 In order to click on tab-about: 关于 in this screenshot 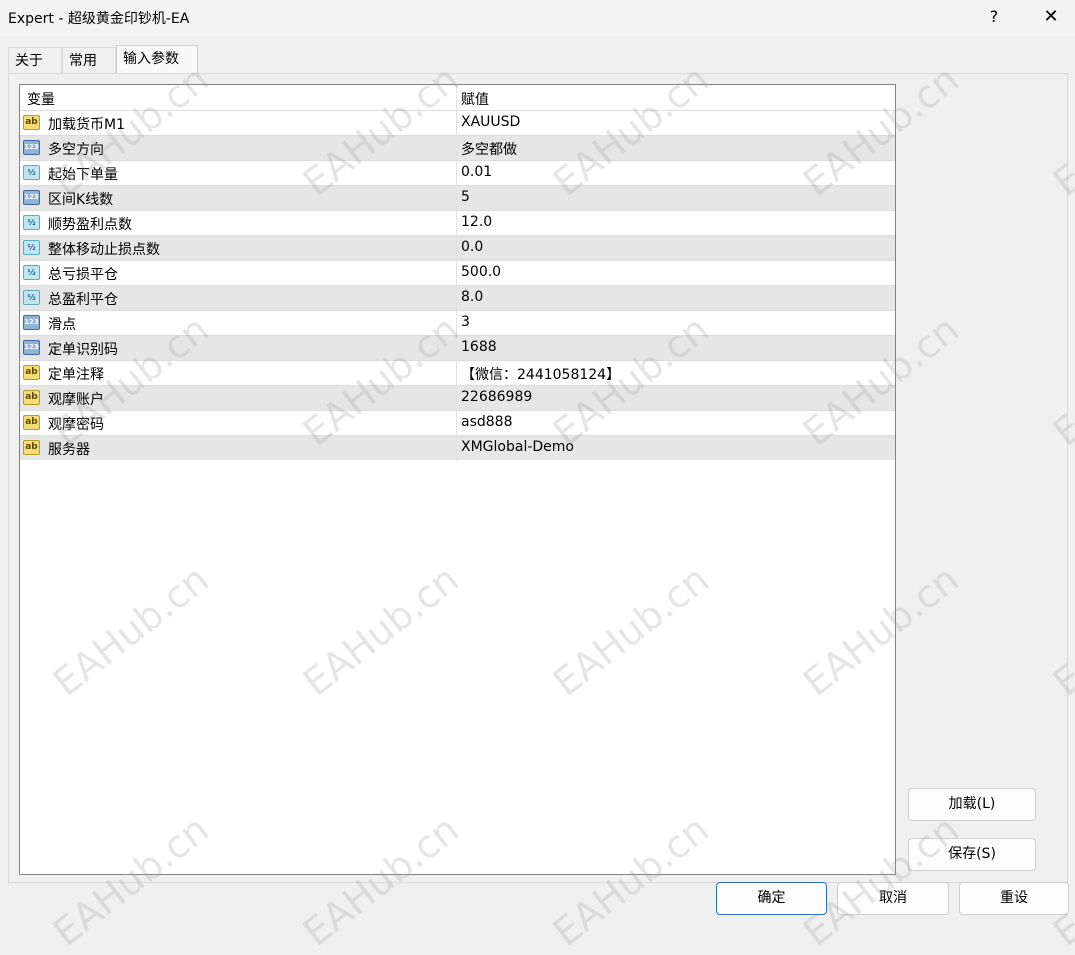, I will do `click(35, 60)`.